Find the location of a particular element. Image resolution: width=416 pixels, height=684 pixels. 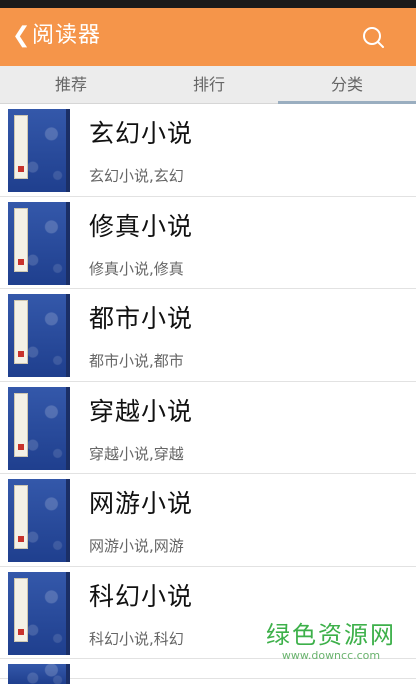

category-desc: 玄幻小说,玄幻 is located at coordinates (136, 176).